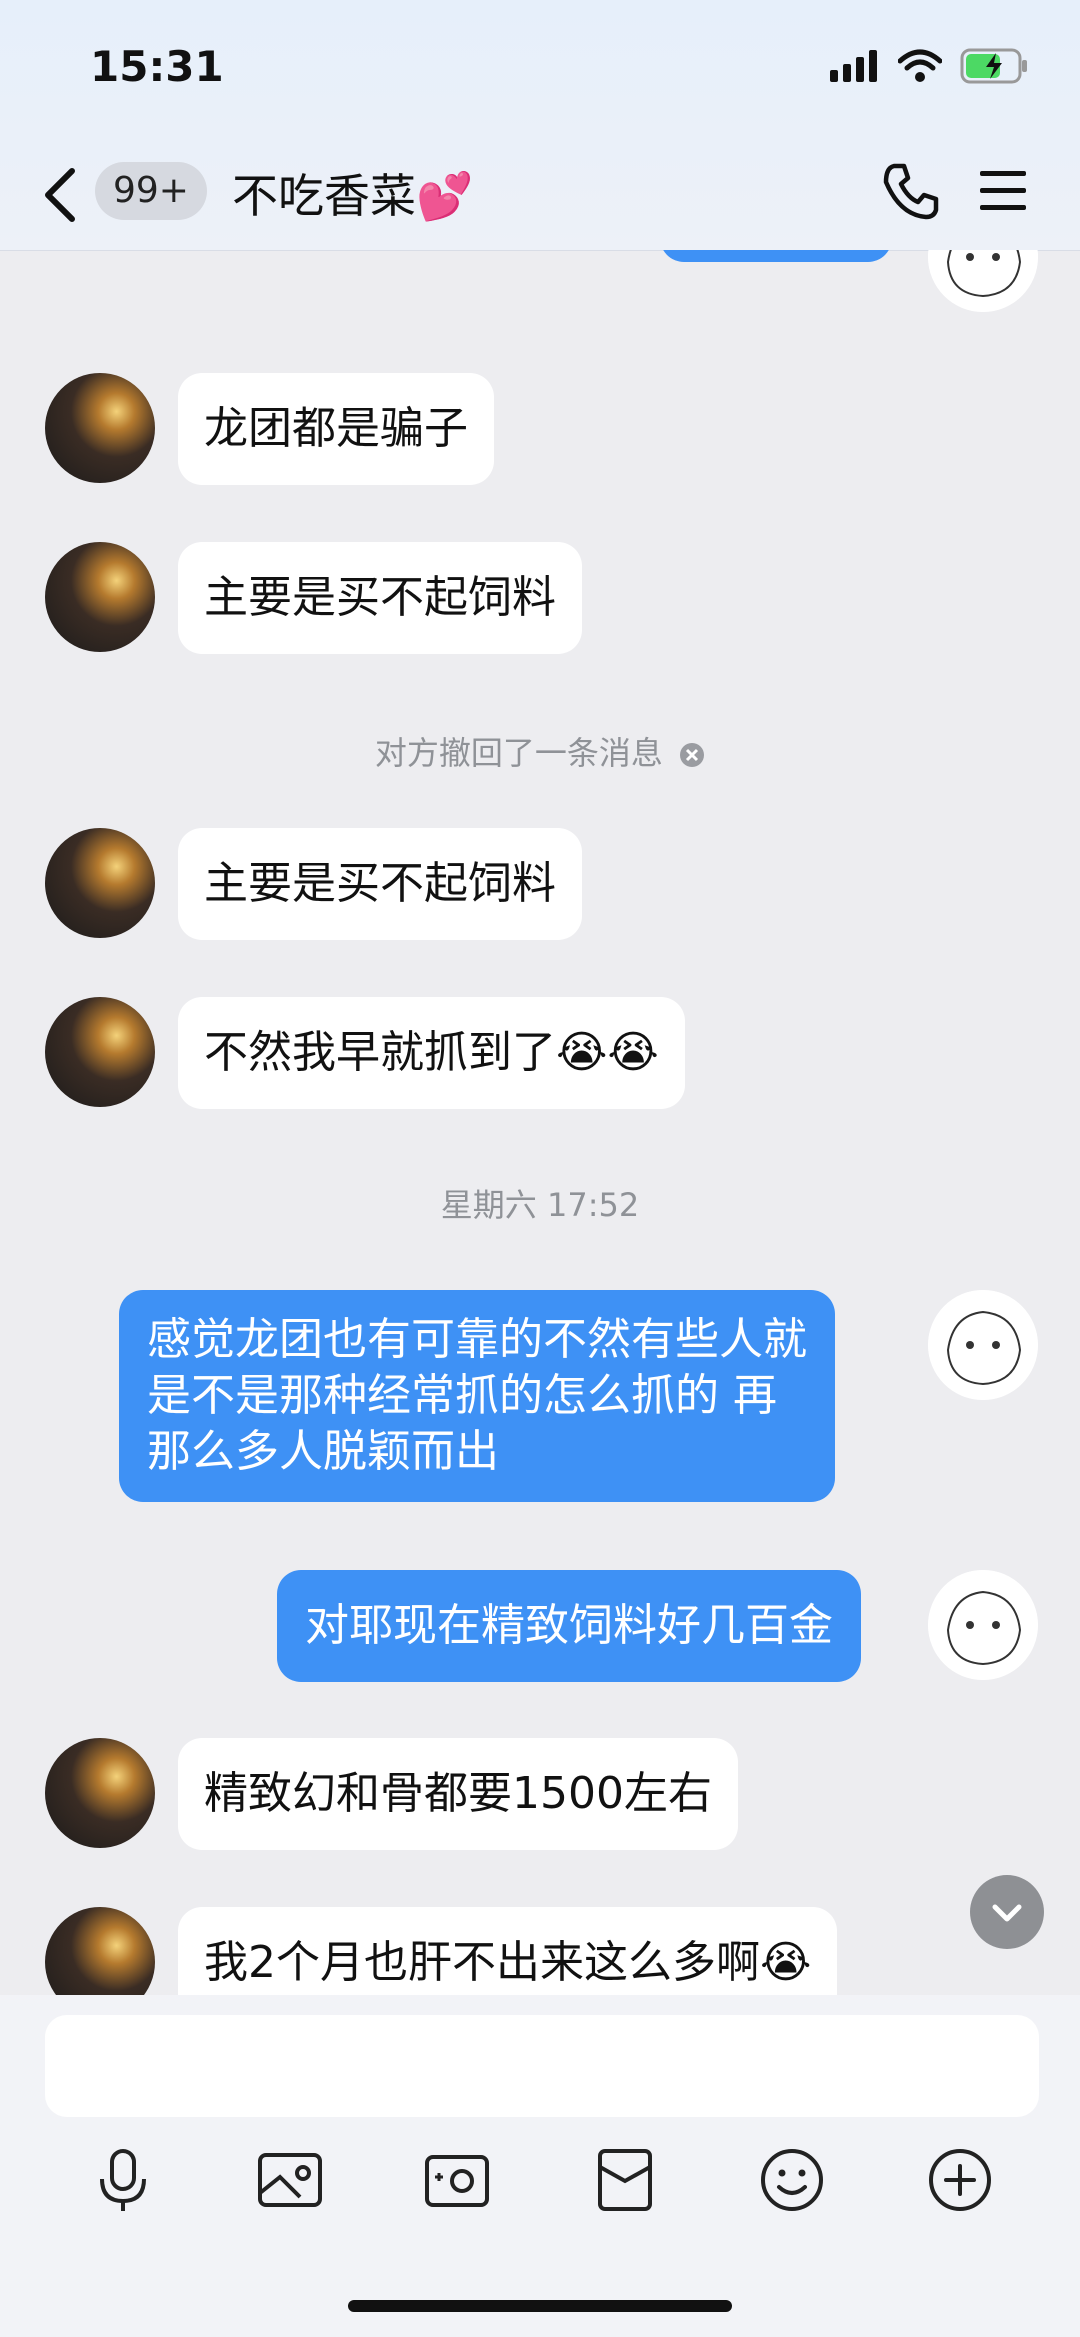 The width and height of the screenshot is (1080, 2337). What do you see at coordinates (542, 2066) in the screenshot?
I see `message-input` at bounding box center [542, 2066].